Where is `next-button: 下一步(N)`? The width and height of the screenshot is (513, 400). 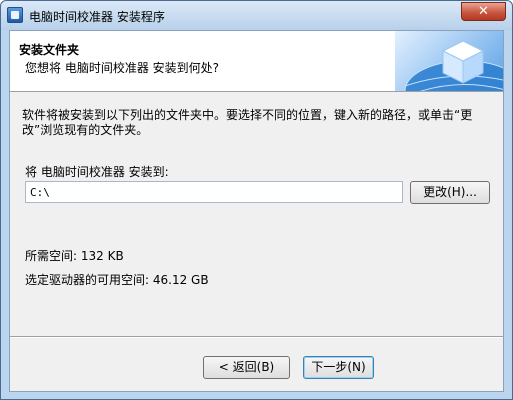
next-button: 下一步(N) is located at coordinates (338, 367).